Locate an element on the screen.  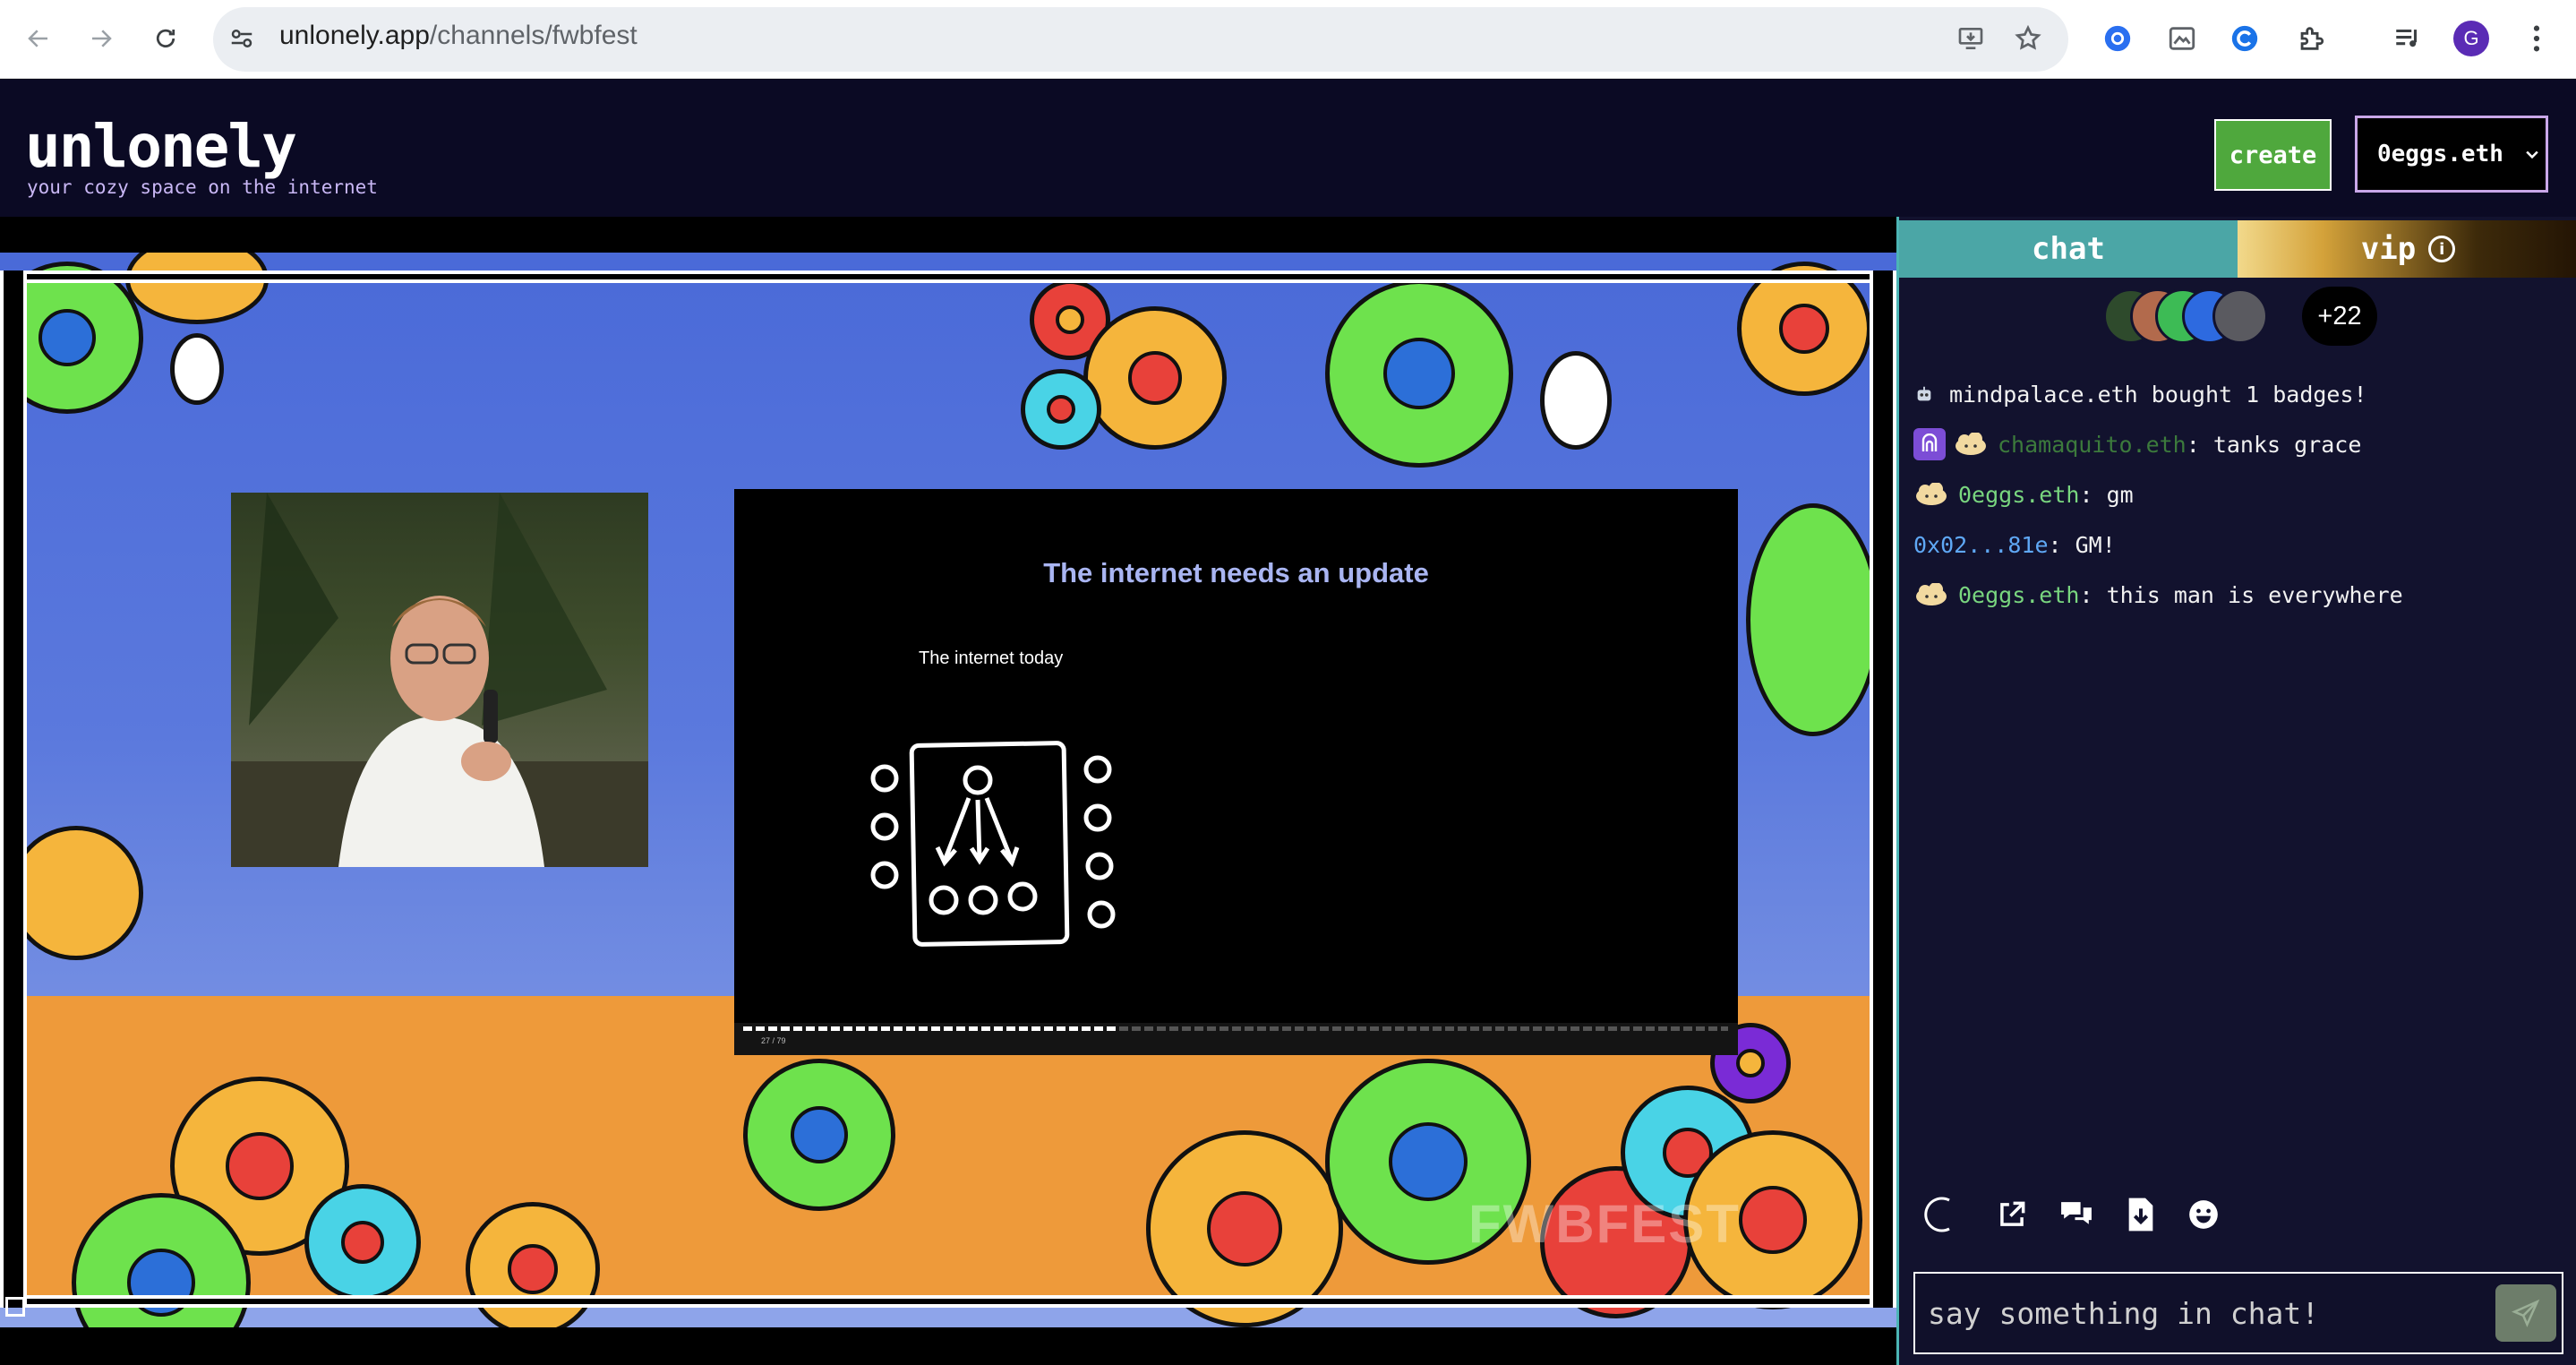
chat-bubbles-icon is located at coordinates (2076, 1214).